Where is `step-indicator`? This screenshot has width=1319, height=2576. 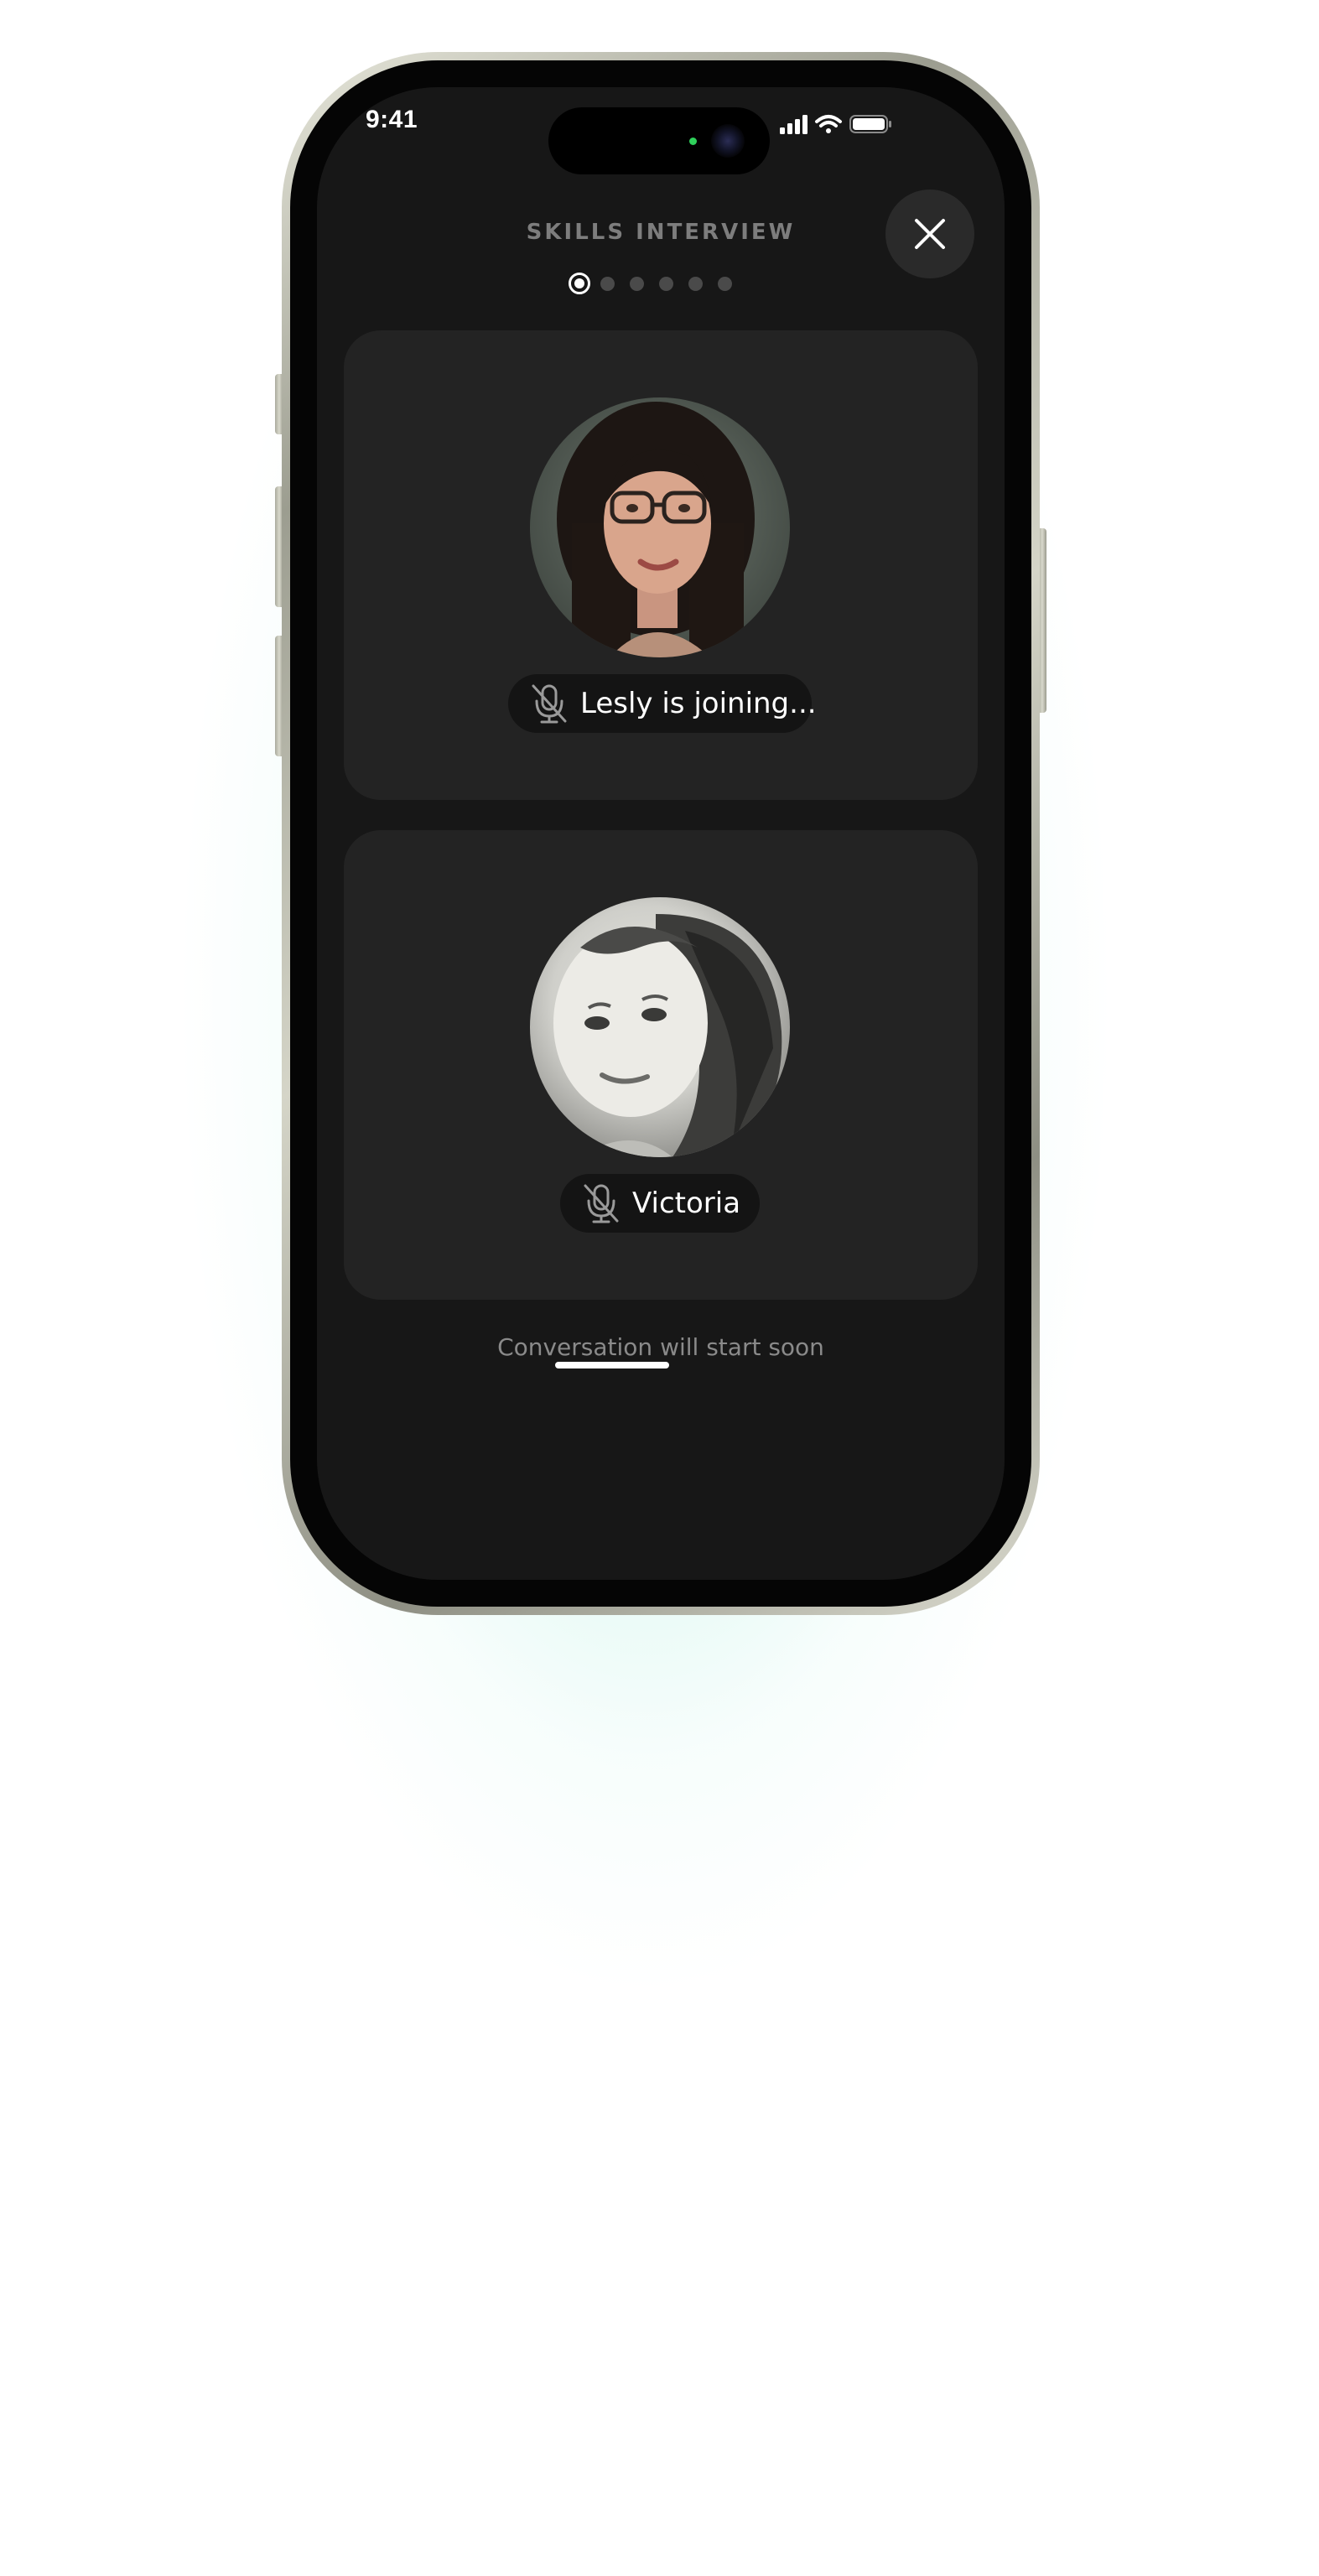
step-indicator is located at coordinates (661, 283).